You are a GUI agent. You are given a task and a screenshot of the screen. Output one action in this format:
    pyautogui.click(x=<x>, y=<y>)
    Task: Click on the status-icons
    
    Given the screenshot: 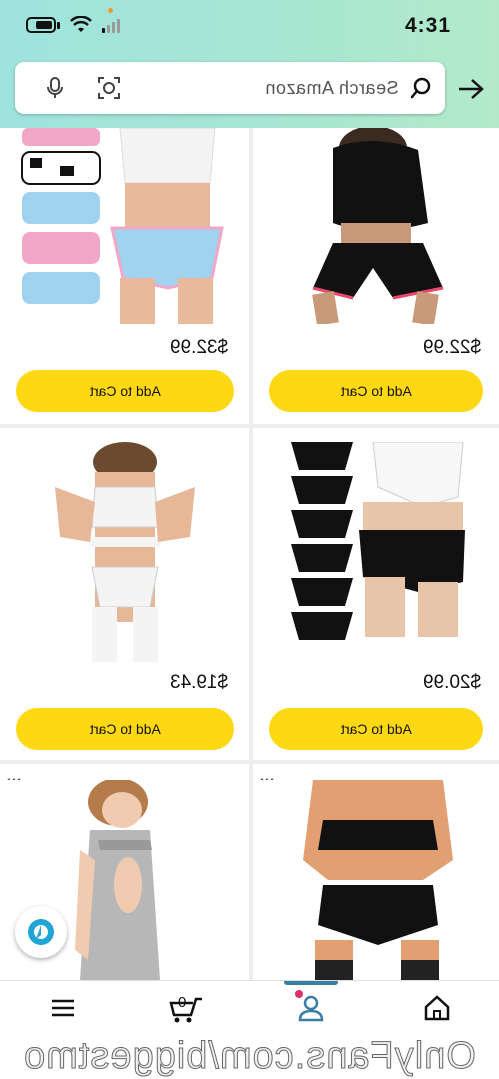 What is the action you would take?
    pyautogui.click(x=73, y=25)
    